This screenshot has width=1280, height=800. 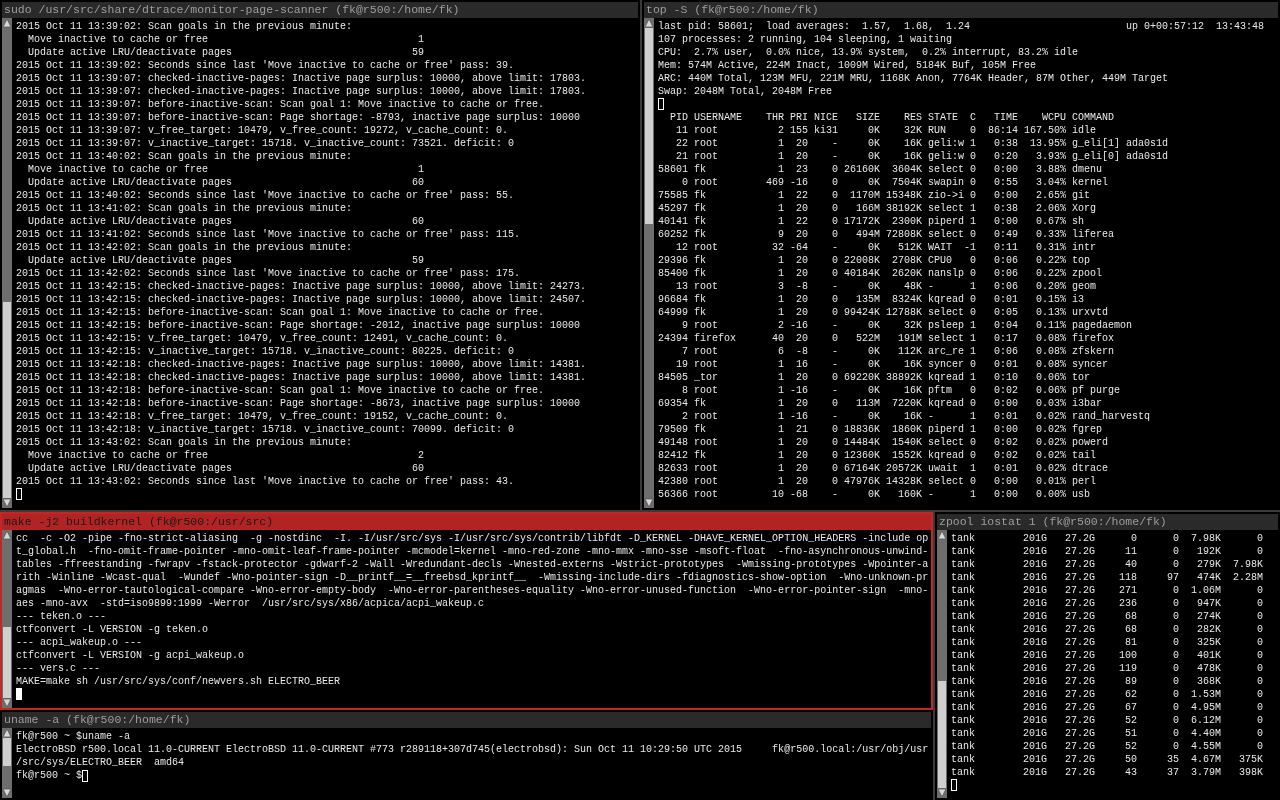 What do you see at coordinates (777, 338) in the screenshot?
I see `table-cell-text: 40` at bounding box center [777, 338].